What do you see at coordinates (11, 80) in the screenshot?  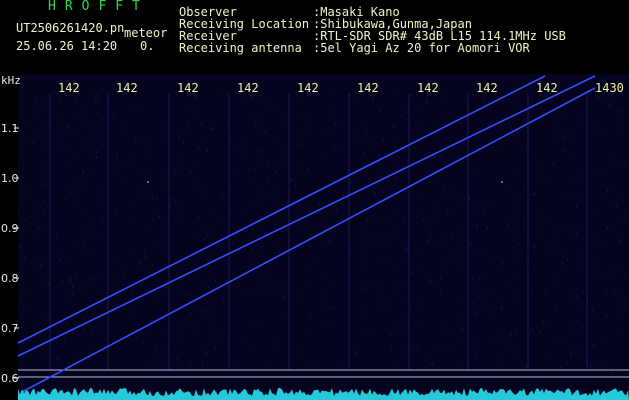 I see `y-axis-unit: kHz` at bounding box center [11, 80].